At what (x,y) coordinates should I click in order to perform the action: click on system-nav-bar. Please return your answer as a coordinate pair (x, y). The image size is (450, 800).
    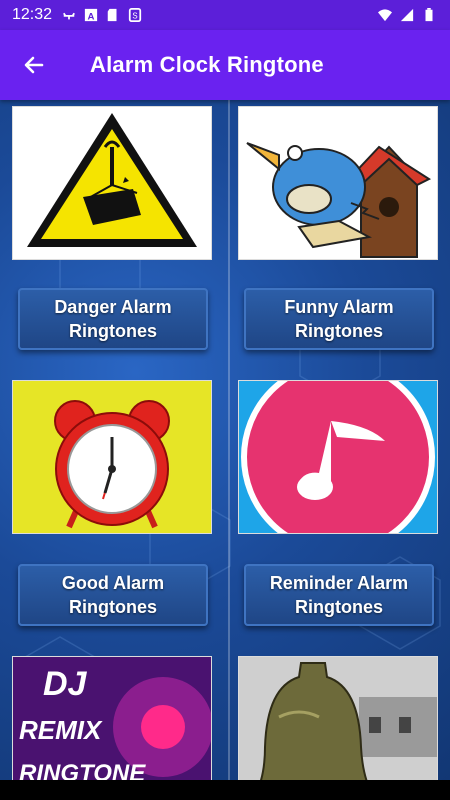
    Looking at the image, I should click on (225, 790).